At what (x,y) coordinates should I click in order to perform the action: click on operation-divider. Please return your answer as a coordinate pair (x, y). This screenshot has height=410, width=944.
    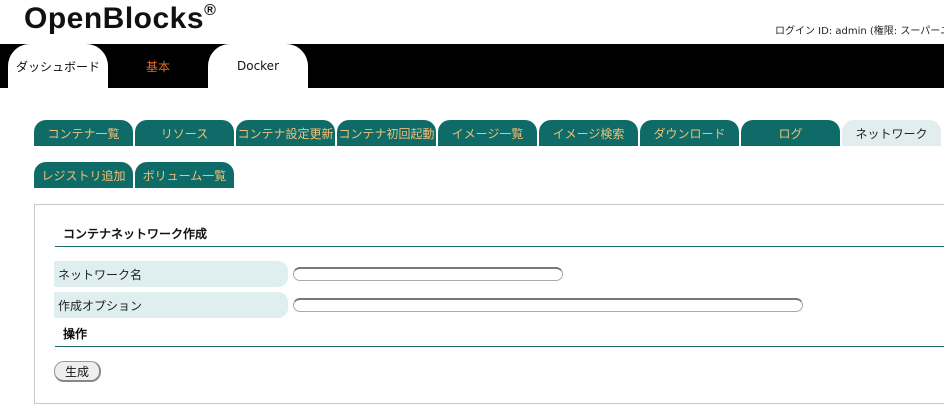
    Looking at the image, I should click on (499, 346).